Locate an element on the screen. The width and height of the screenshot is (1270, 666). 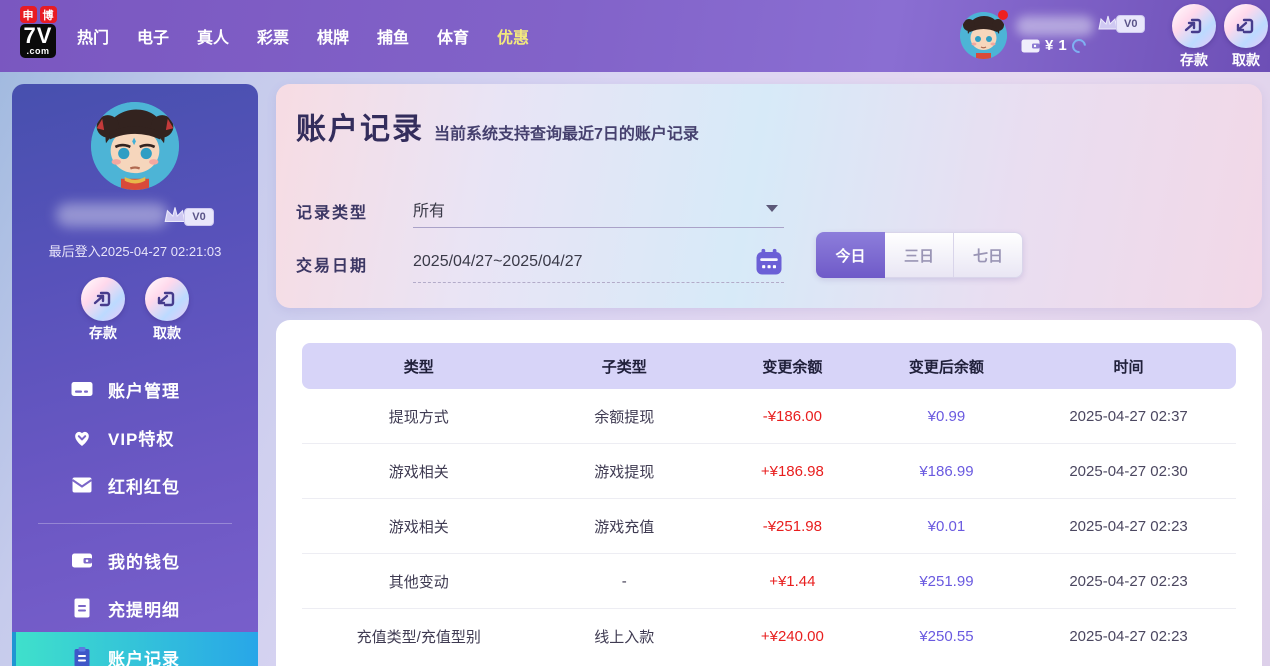
sidebar-item-account-management: 账户管理 is located at coordinates (135, 389).